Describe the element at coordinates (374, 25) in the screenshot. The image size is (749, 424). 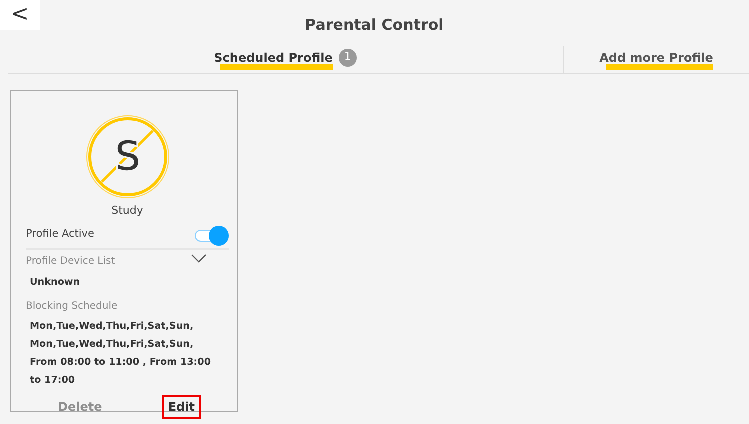
I see `page-title: Parental Control` at that location.